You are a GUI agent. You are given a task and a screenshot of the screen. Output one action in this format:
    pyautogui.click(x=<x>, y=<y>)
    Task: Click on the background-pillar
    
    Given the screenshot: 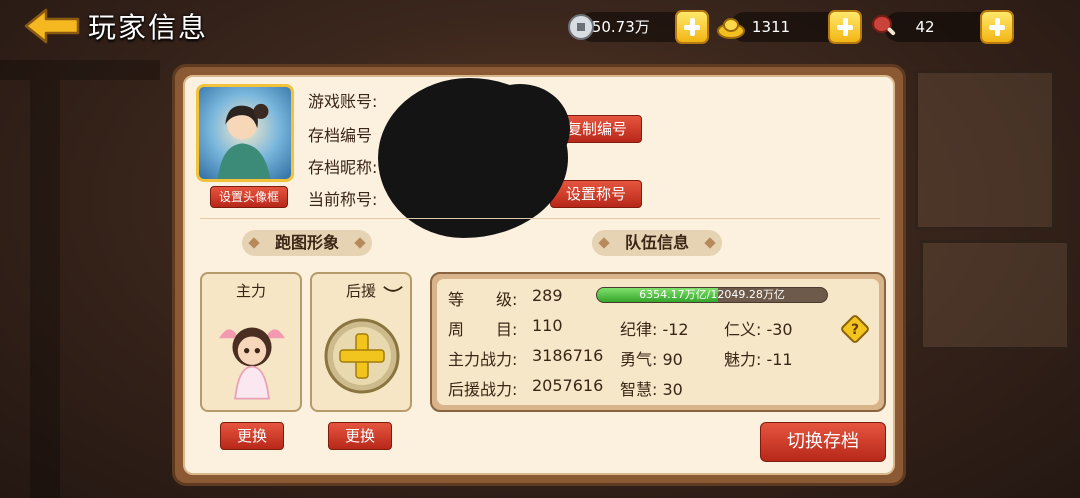 What is the action you would take?
    pyautogui.click(x=45, y=289)
    